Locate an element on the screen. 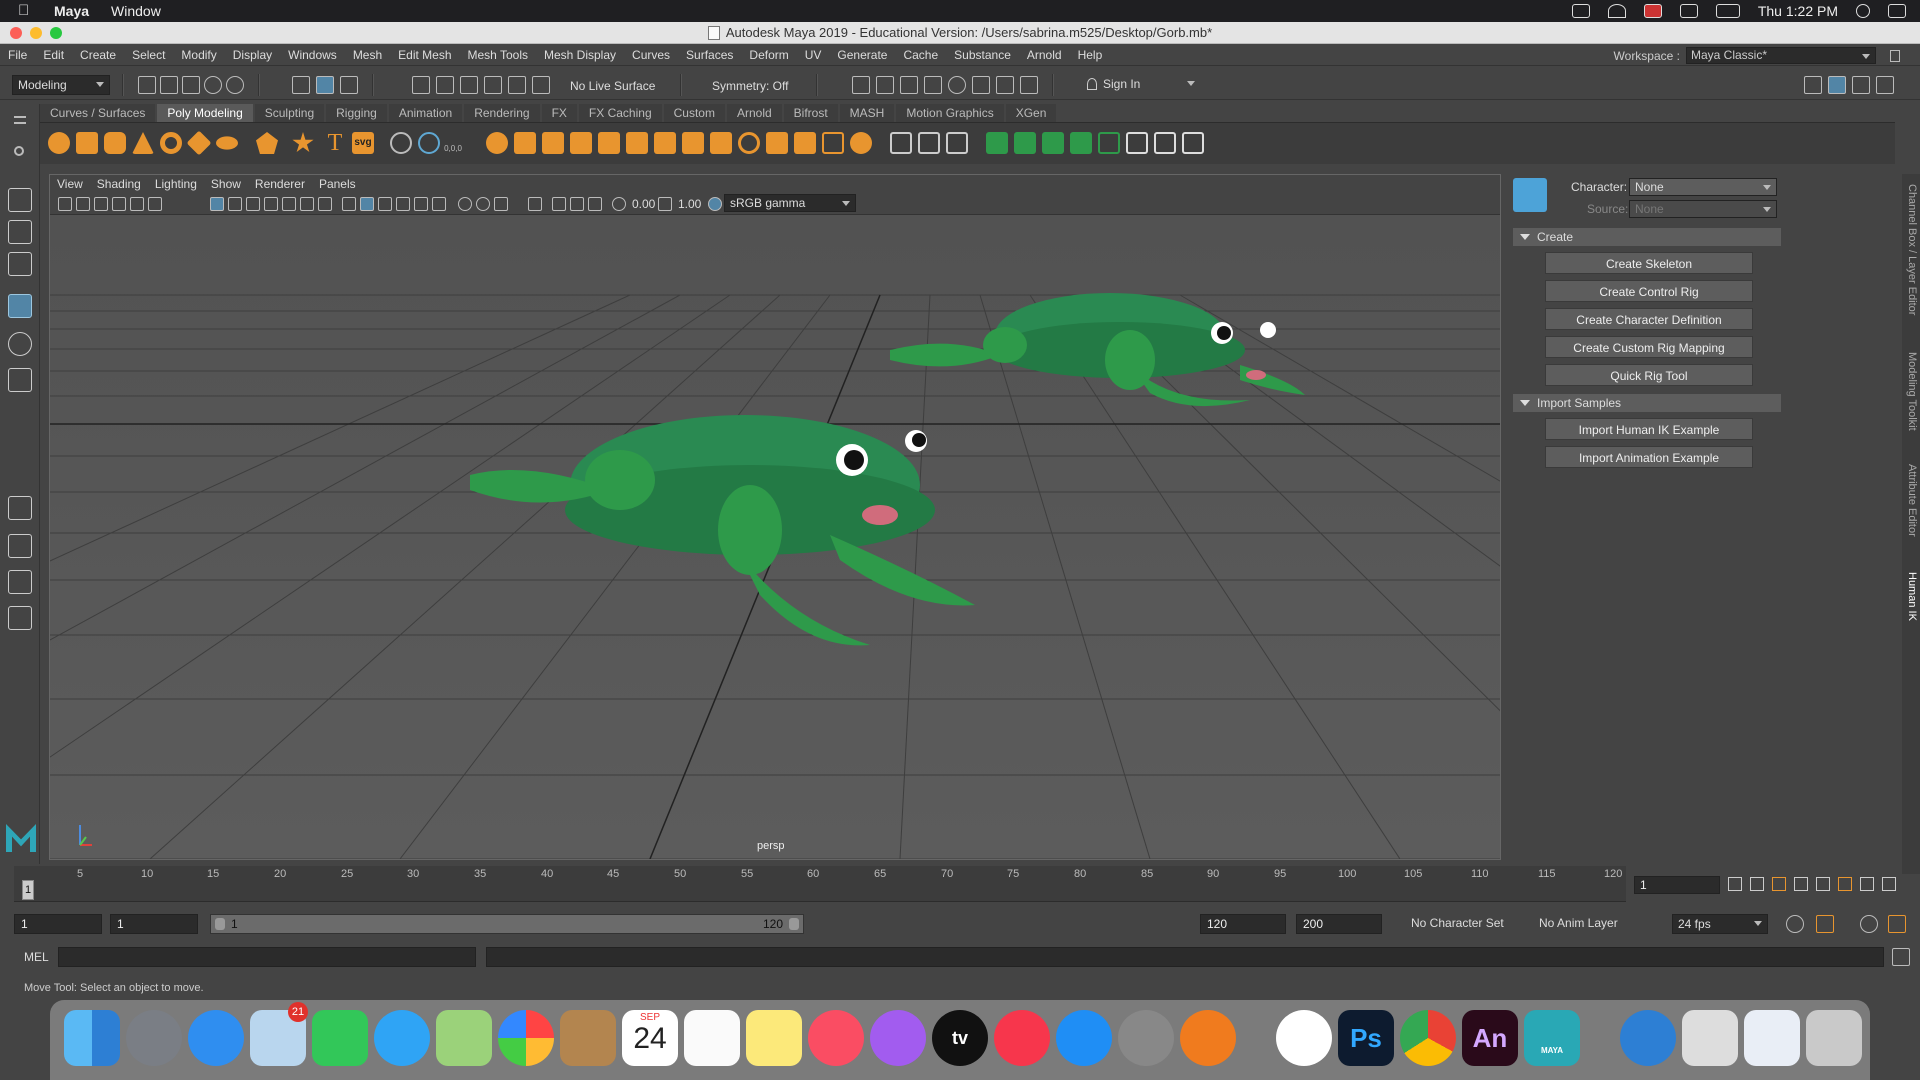 This screenshot has height=1080, width=1920. outliner-icon is located at coordinates (20, 618).